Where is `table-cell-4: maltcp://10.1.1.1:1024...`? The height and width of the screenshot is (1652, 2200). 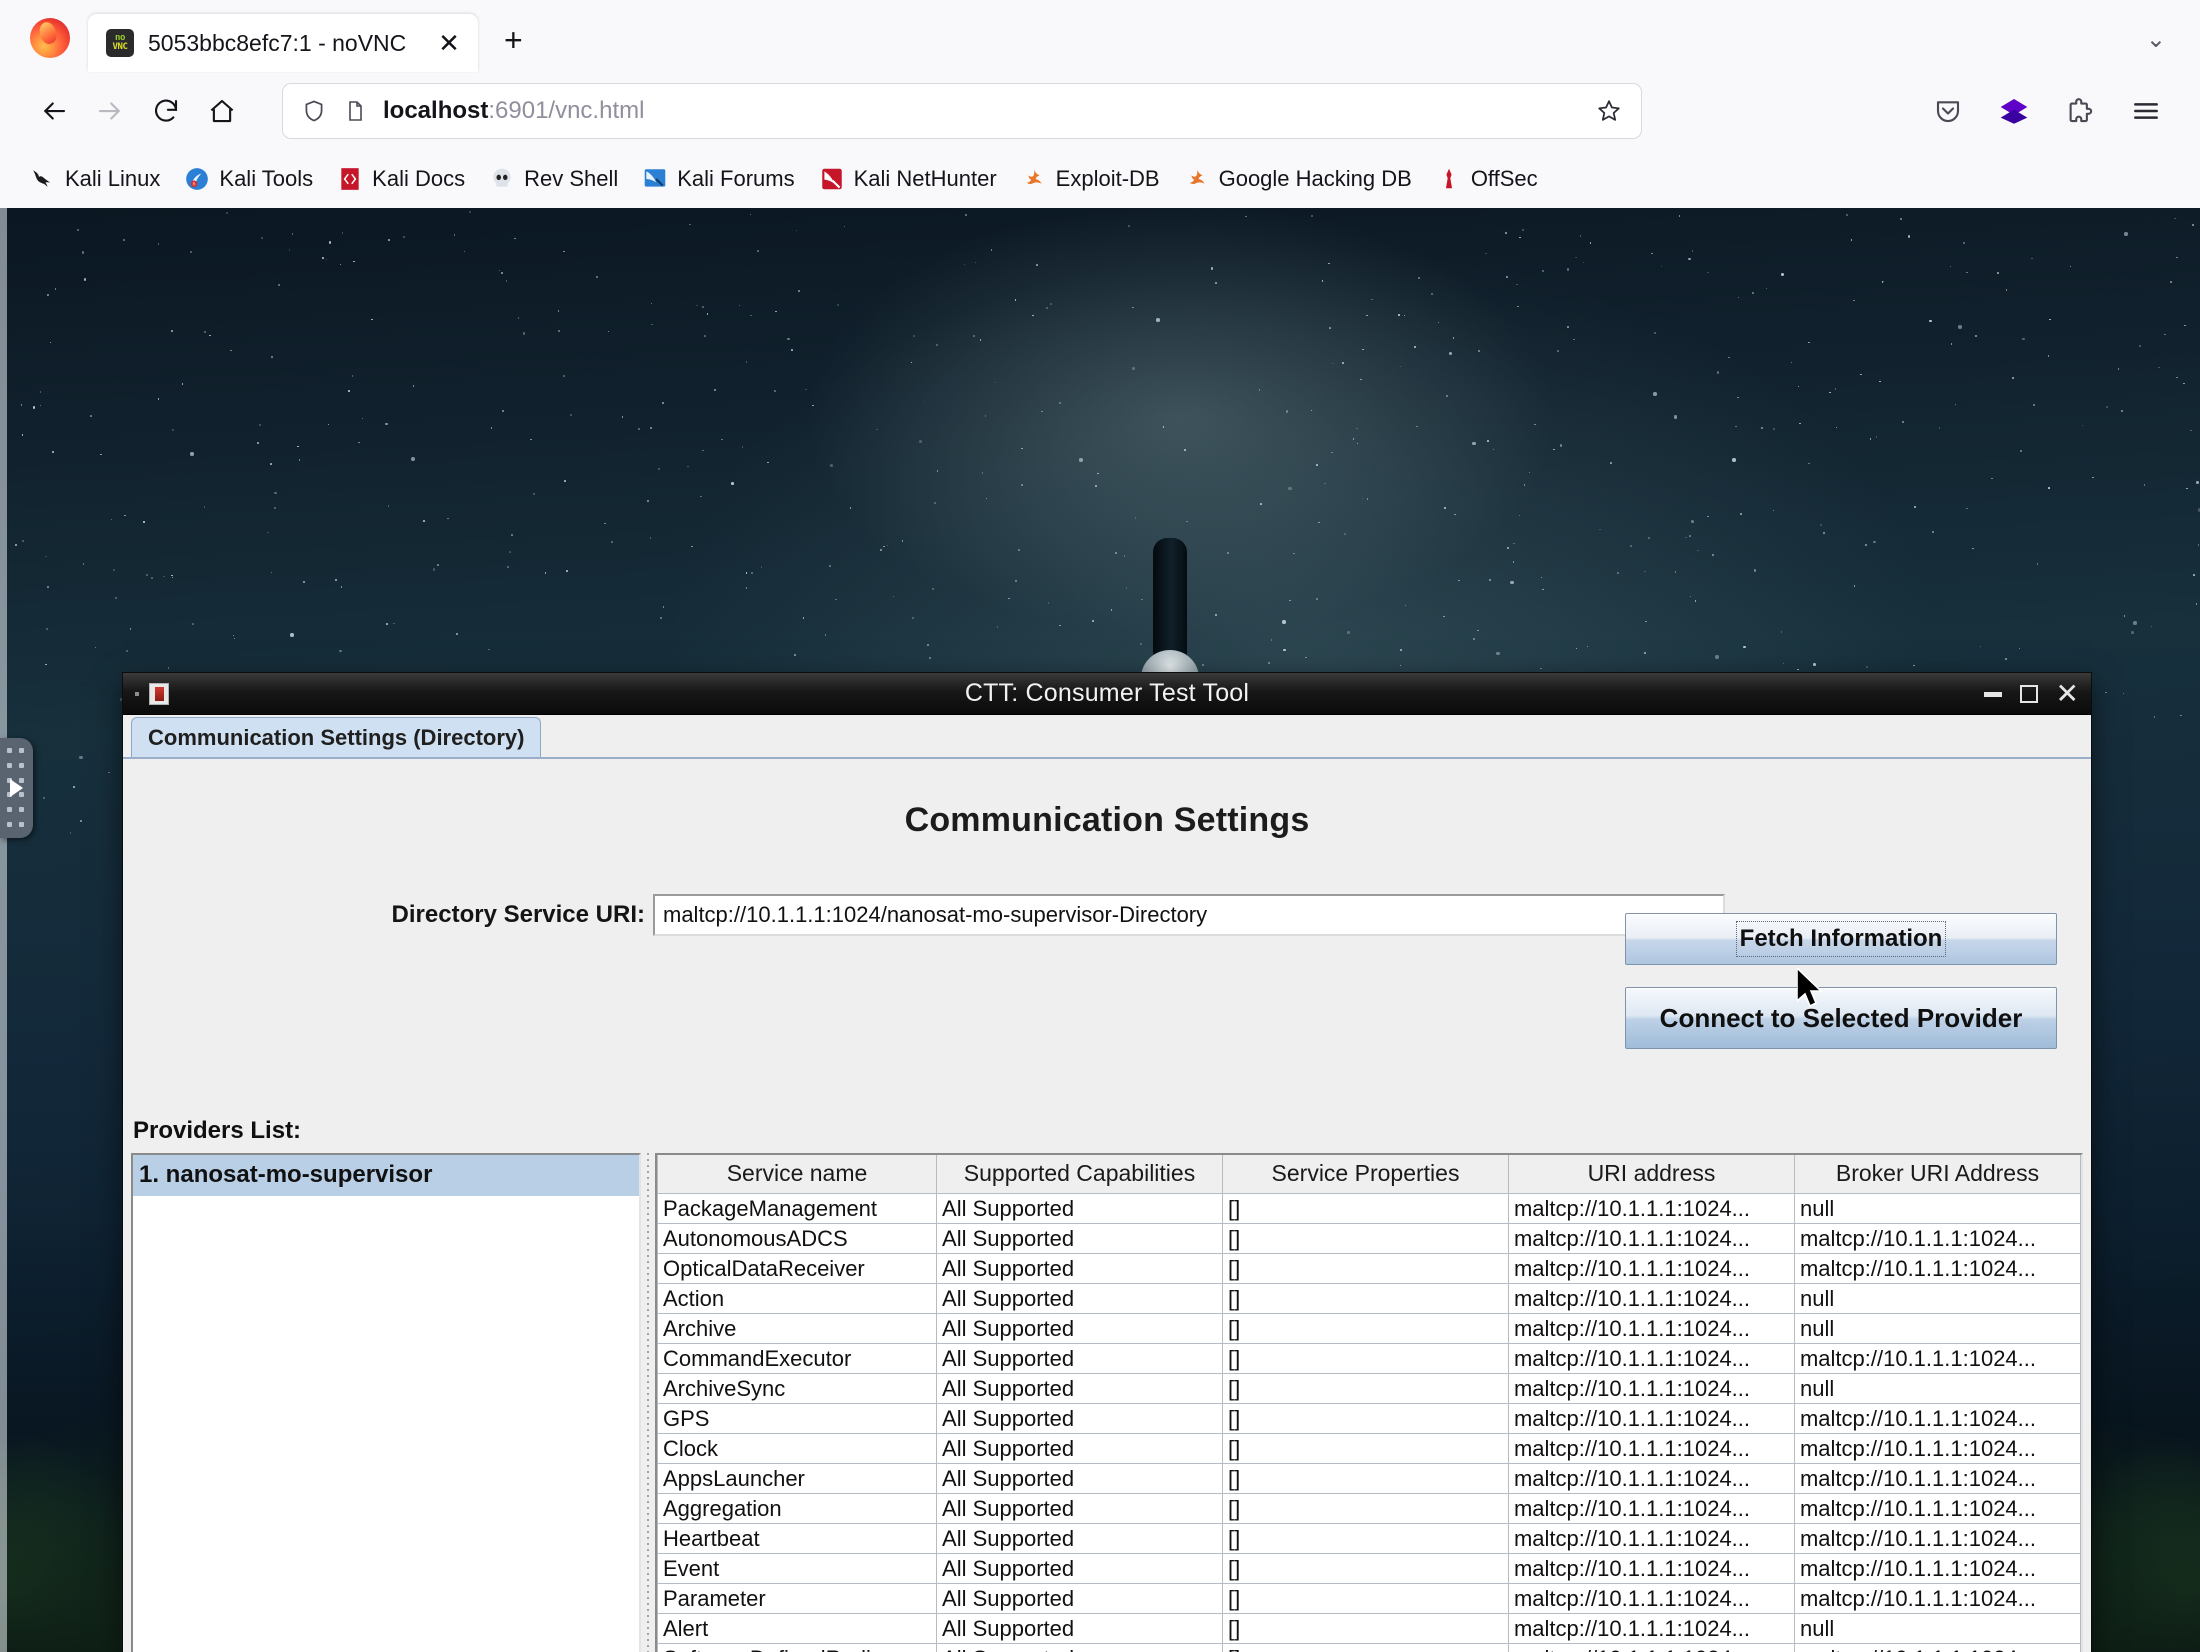
table-cell-4: maltcp://10.1.1.1:1024... is located at coordinates (1937, 1418).